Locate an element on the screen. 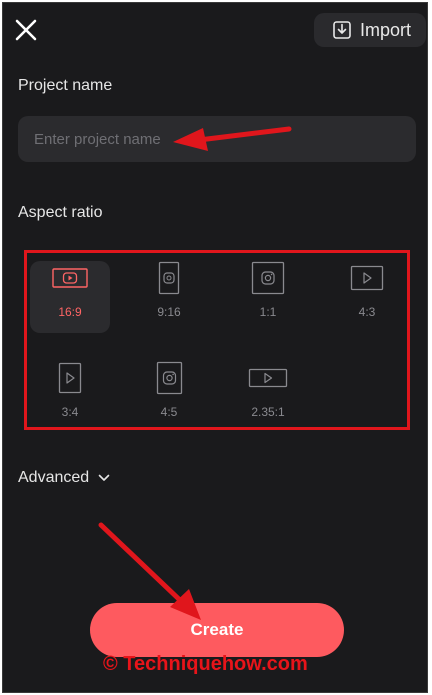  ratio-option-9-16: 9:16 is located at coordinates (169, 297).